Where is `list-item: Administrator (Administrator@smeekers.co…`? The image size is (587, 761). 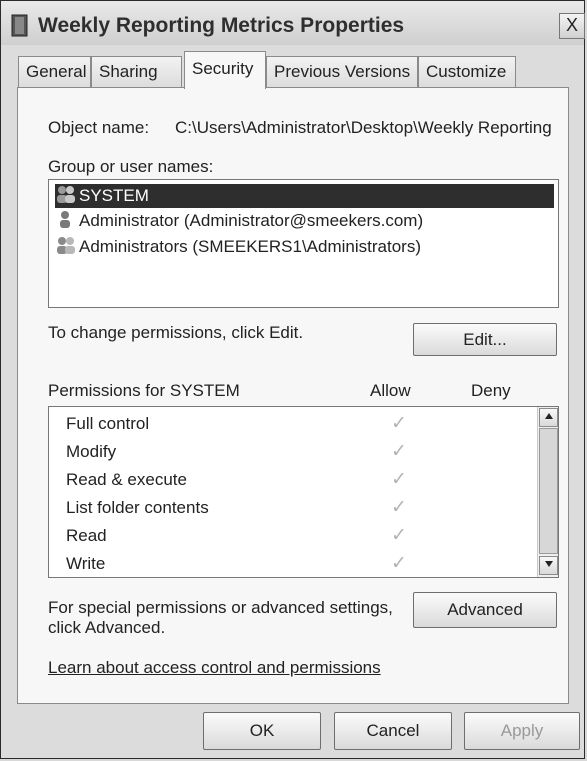 list-item: Administrator (Administrator@smeekers.co… is located at coordinates (239, 221).